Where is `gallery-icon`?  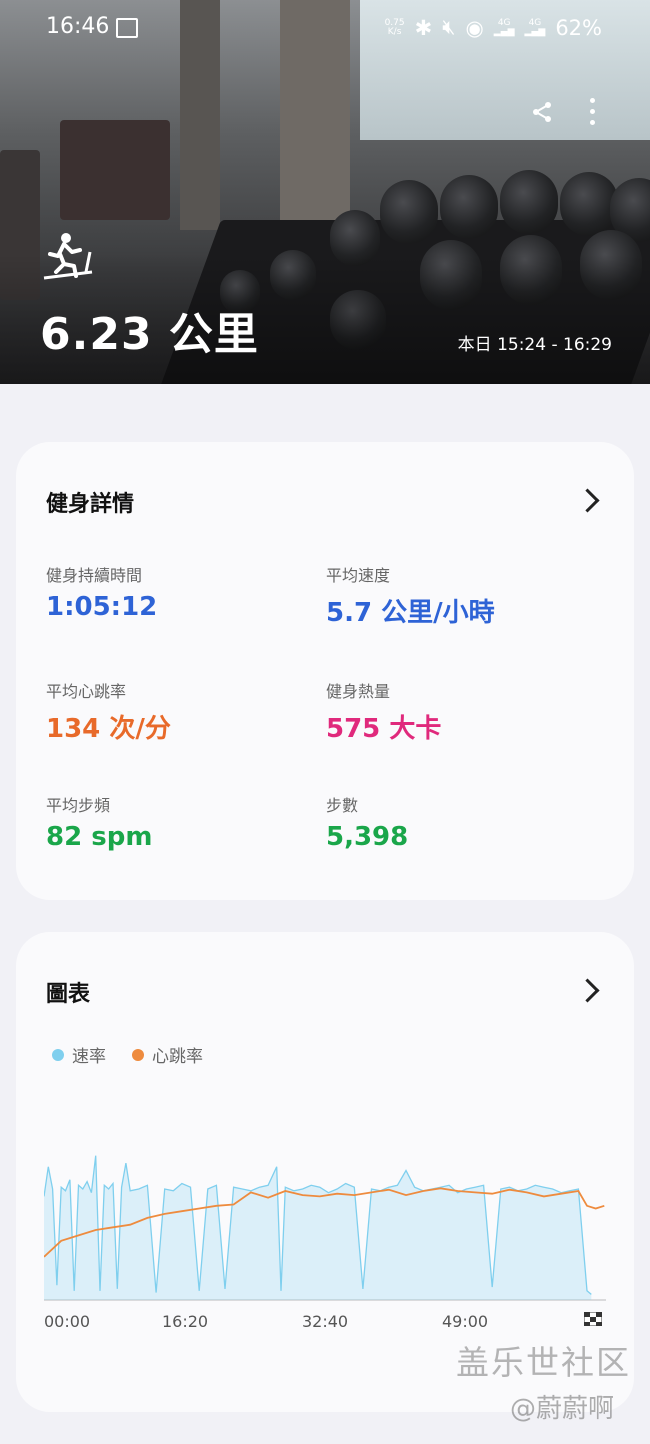 gallery-icon is located at coordinates (127, 28).